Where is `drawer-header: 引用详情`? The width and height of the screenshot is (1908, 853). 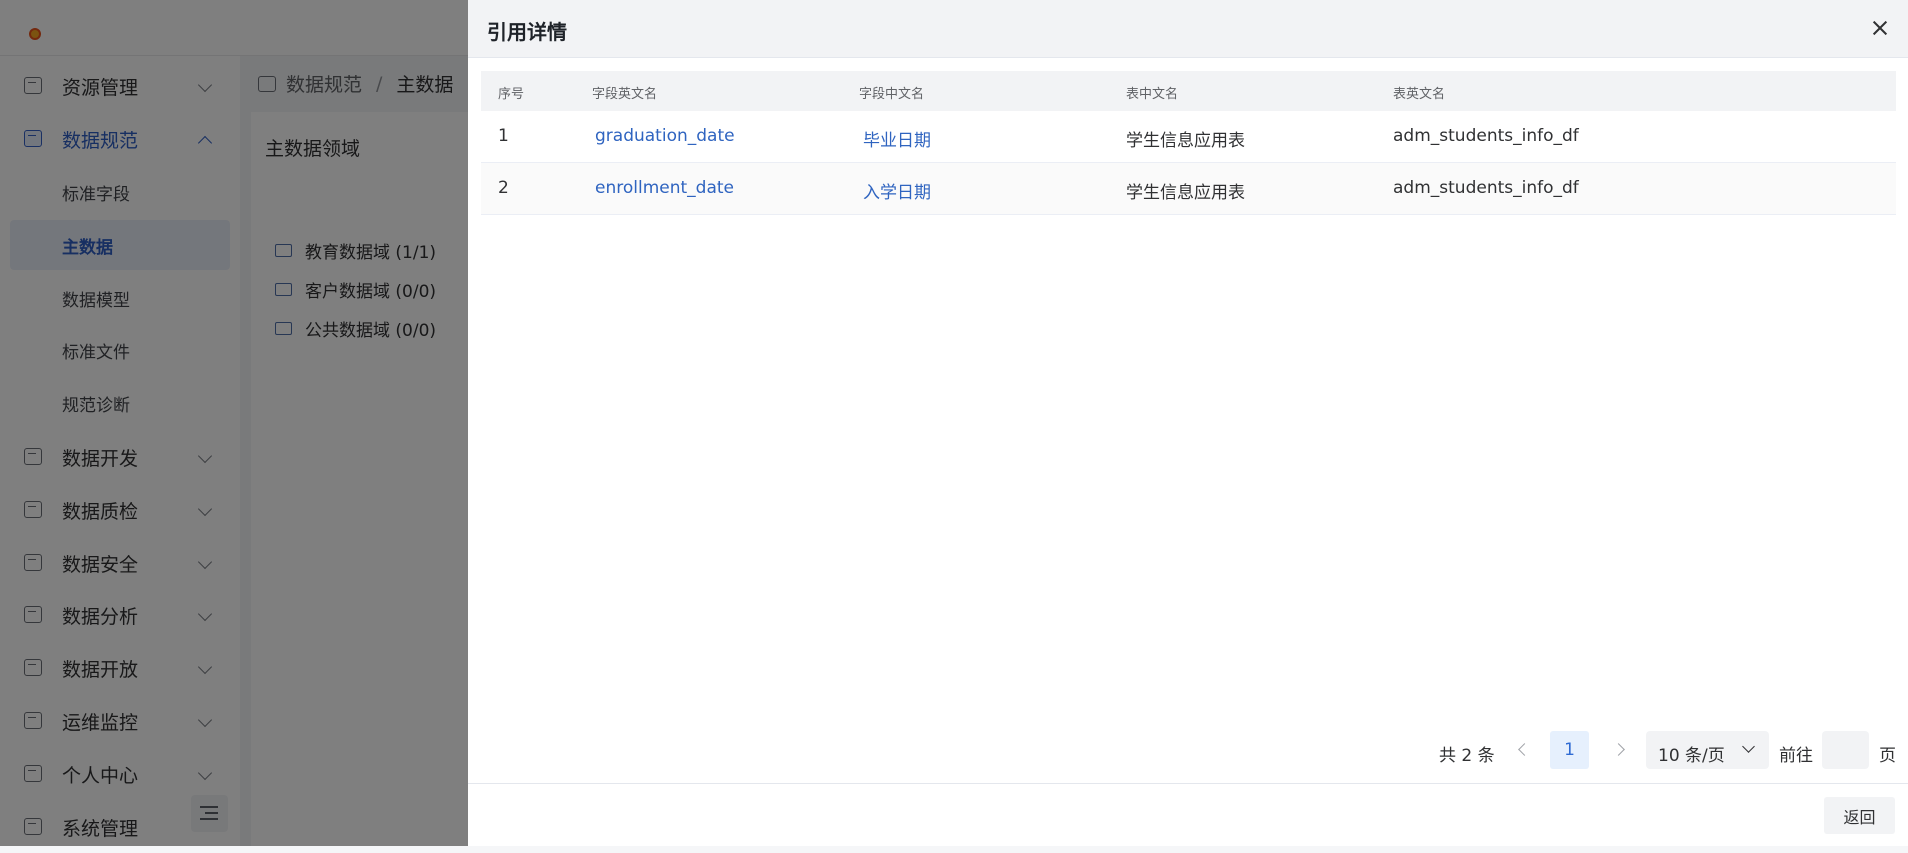 drawer-header: 引用详情 is located at coordinates (1188, 29).